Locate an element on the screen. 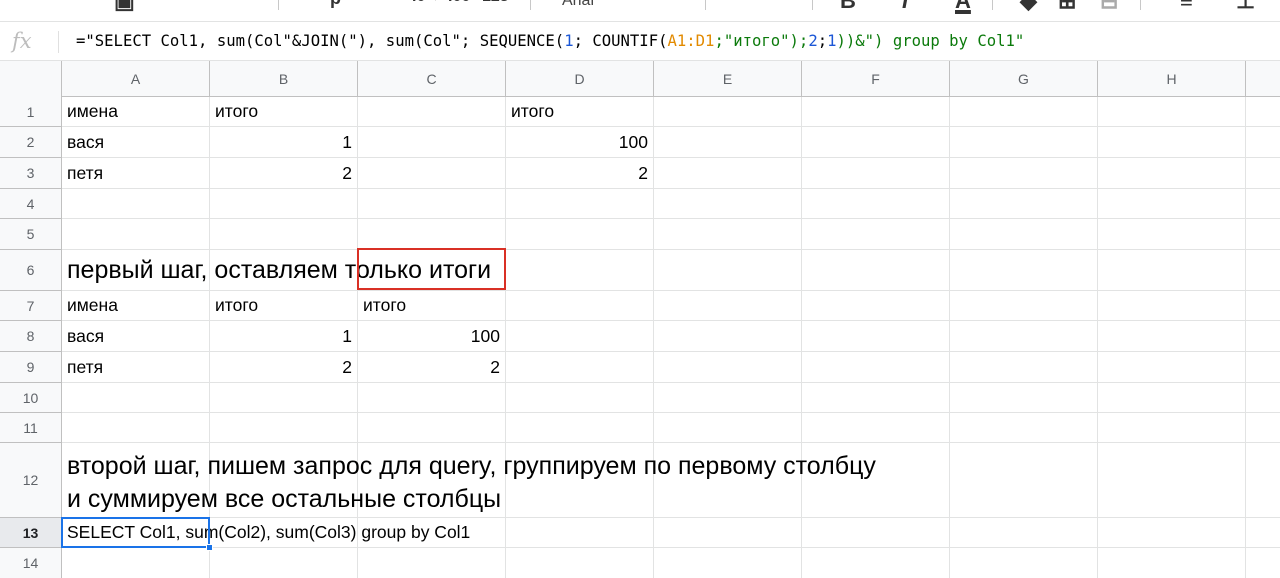  cell-c8: 100 is located at coordinates (431, 336).